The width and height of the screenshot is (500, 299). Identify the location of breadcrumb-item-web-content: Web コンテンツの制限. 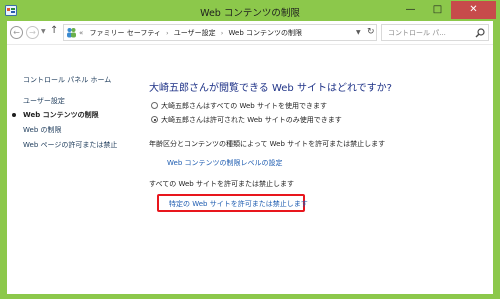
(266, 33).